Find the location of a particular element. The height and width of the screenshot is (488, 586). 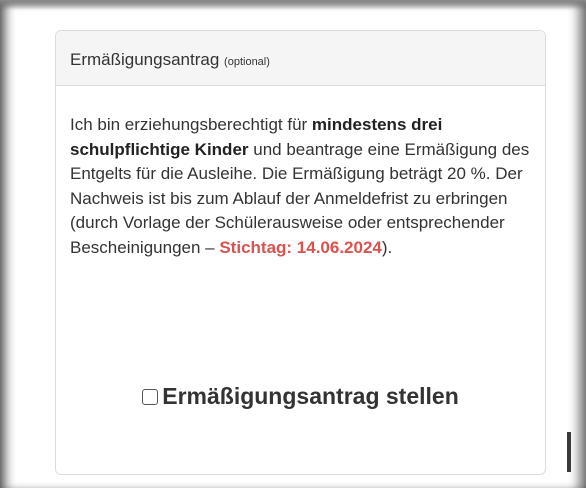

panel-title: Ermäßigungsantrag is located at coordinates (145, 59).